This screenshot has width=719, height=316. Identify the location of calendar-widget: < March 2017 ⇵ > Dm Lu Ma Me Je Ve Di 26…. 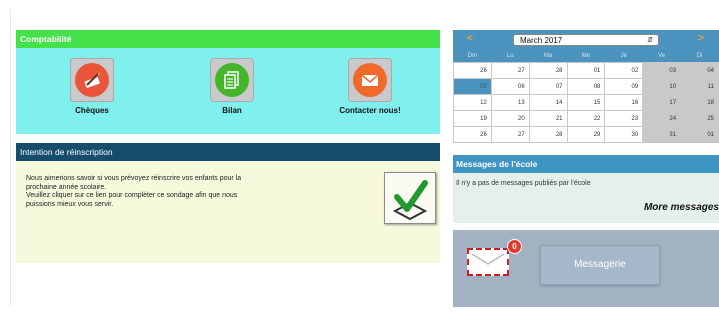
(586, 86).